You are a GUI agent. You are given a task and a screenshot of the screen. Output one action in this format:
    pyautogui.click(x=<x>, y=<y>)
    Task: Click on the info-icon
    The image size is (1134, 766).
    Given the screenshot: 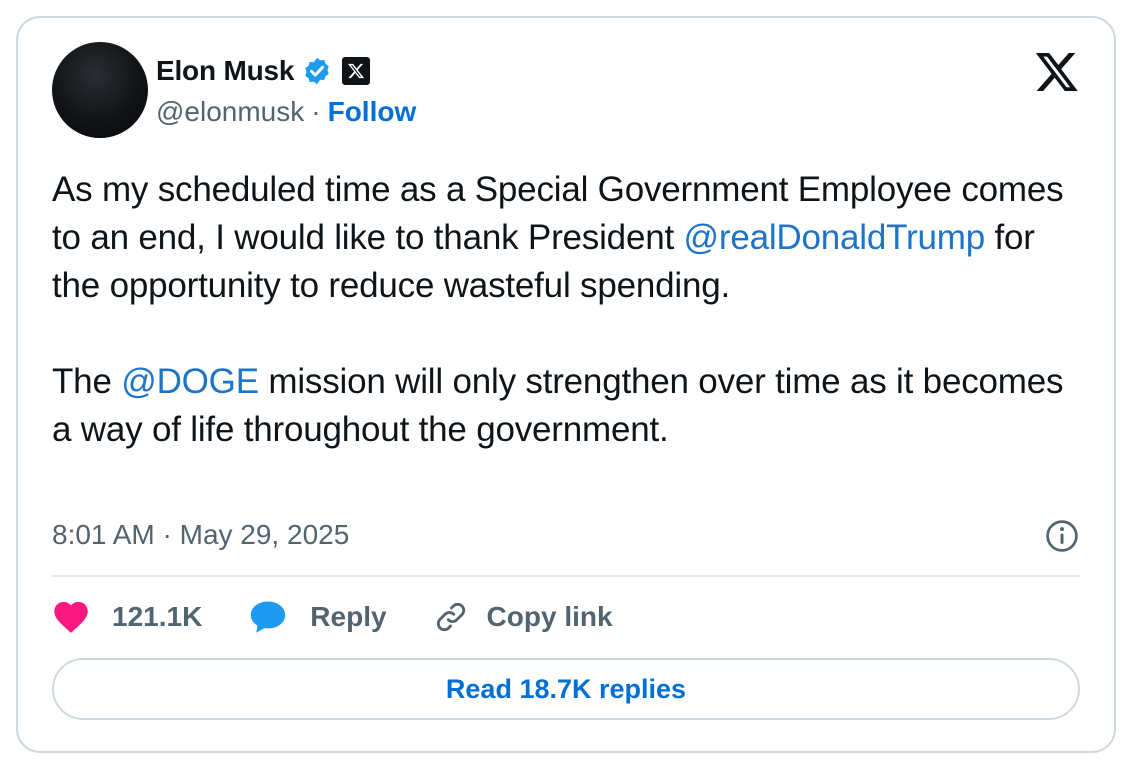 What is the action you would take?
    pyautogui.click(x=1062, y=536)
    